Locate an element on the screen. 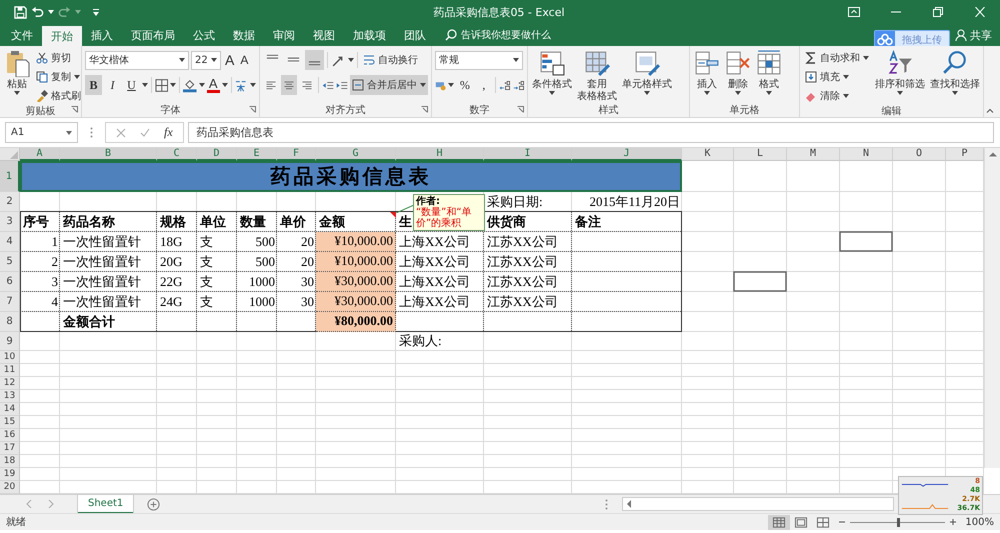 The height and width of the screenshot is (533, 1000). table-title: 药品采购信息表 is located at coordinates (351, 176).